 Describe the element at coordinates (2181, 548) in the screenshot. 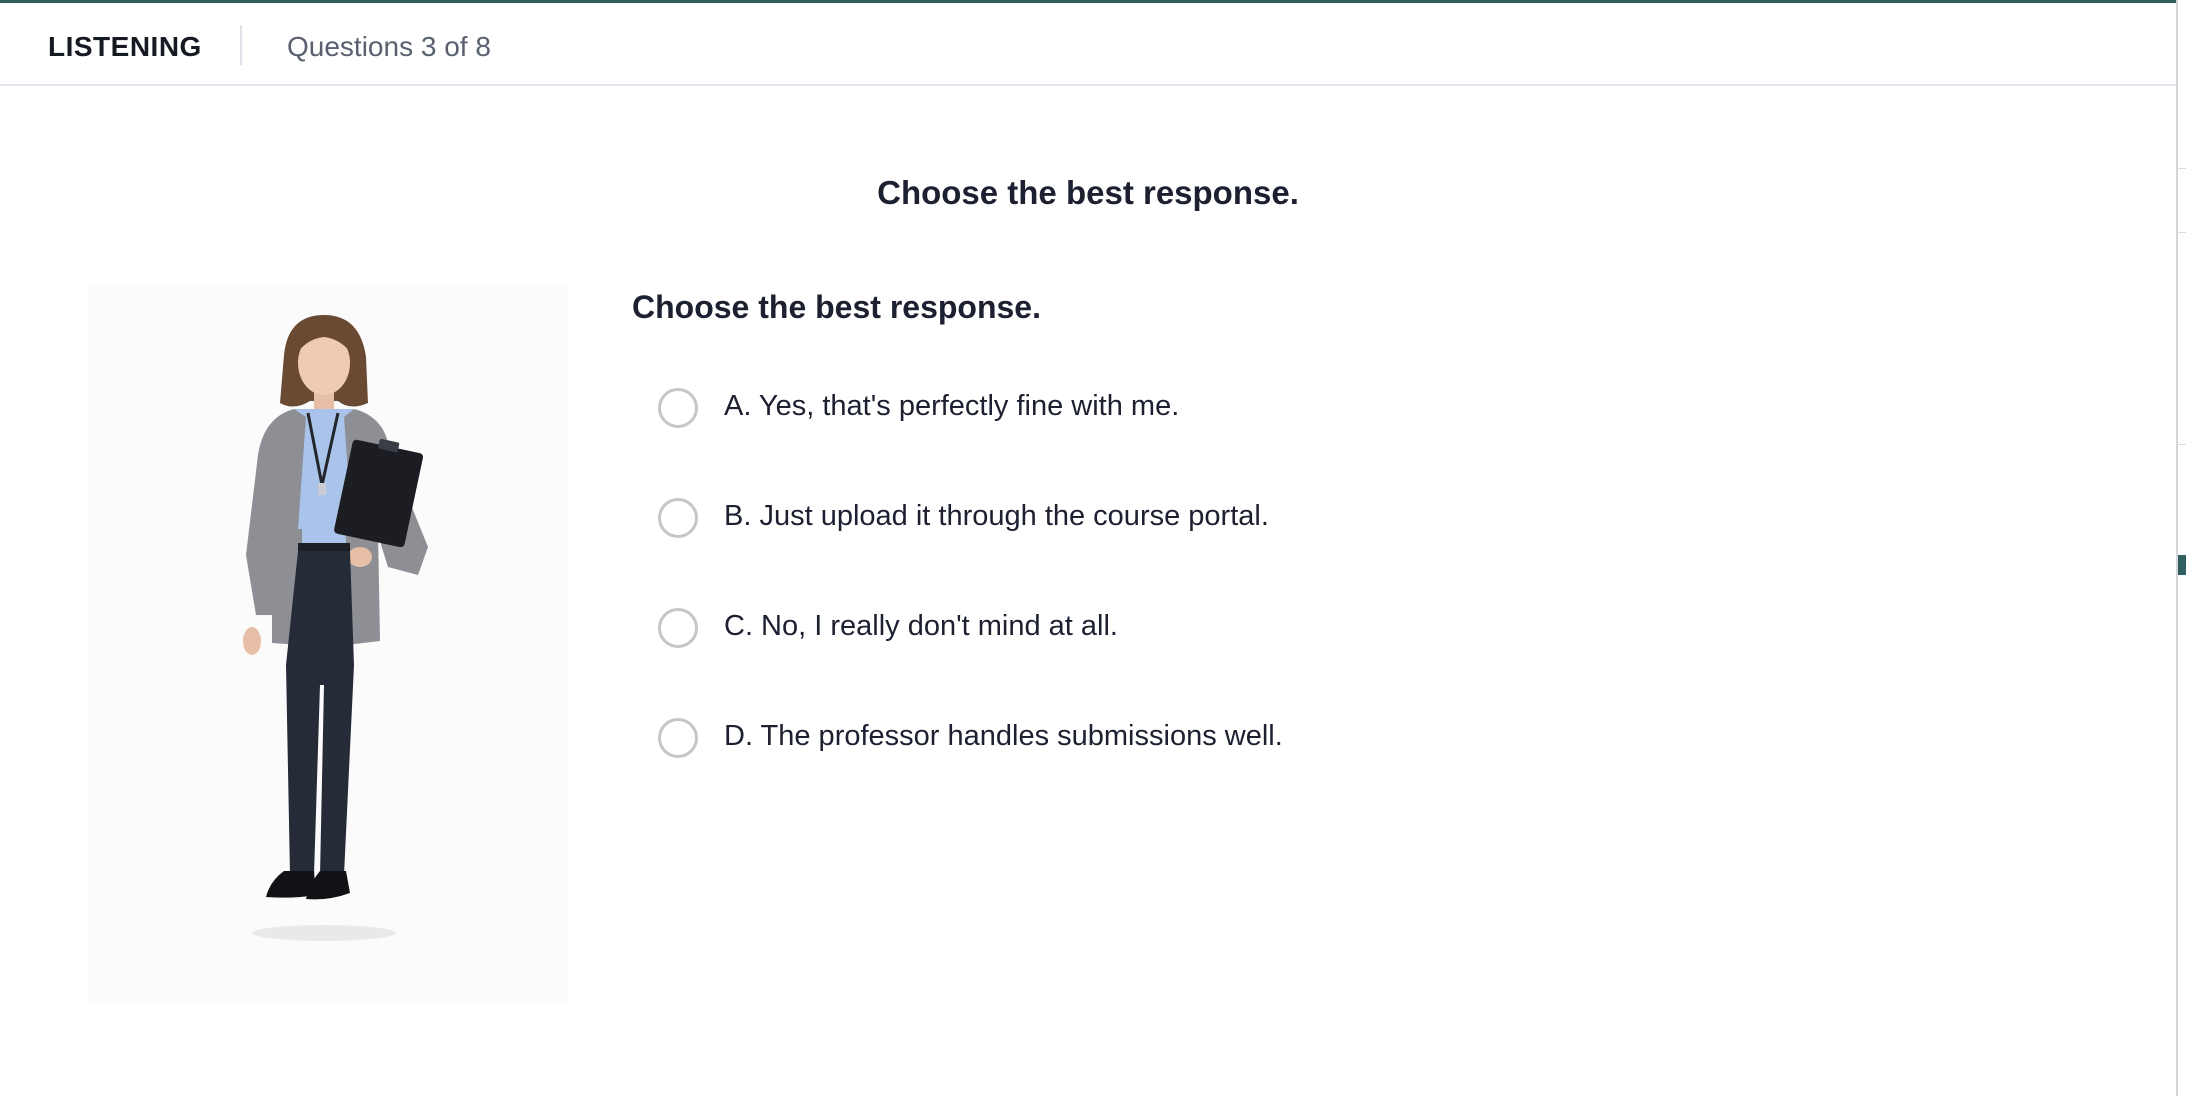

I see `adjacent-window-edge` at that location.